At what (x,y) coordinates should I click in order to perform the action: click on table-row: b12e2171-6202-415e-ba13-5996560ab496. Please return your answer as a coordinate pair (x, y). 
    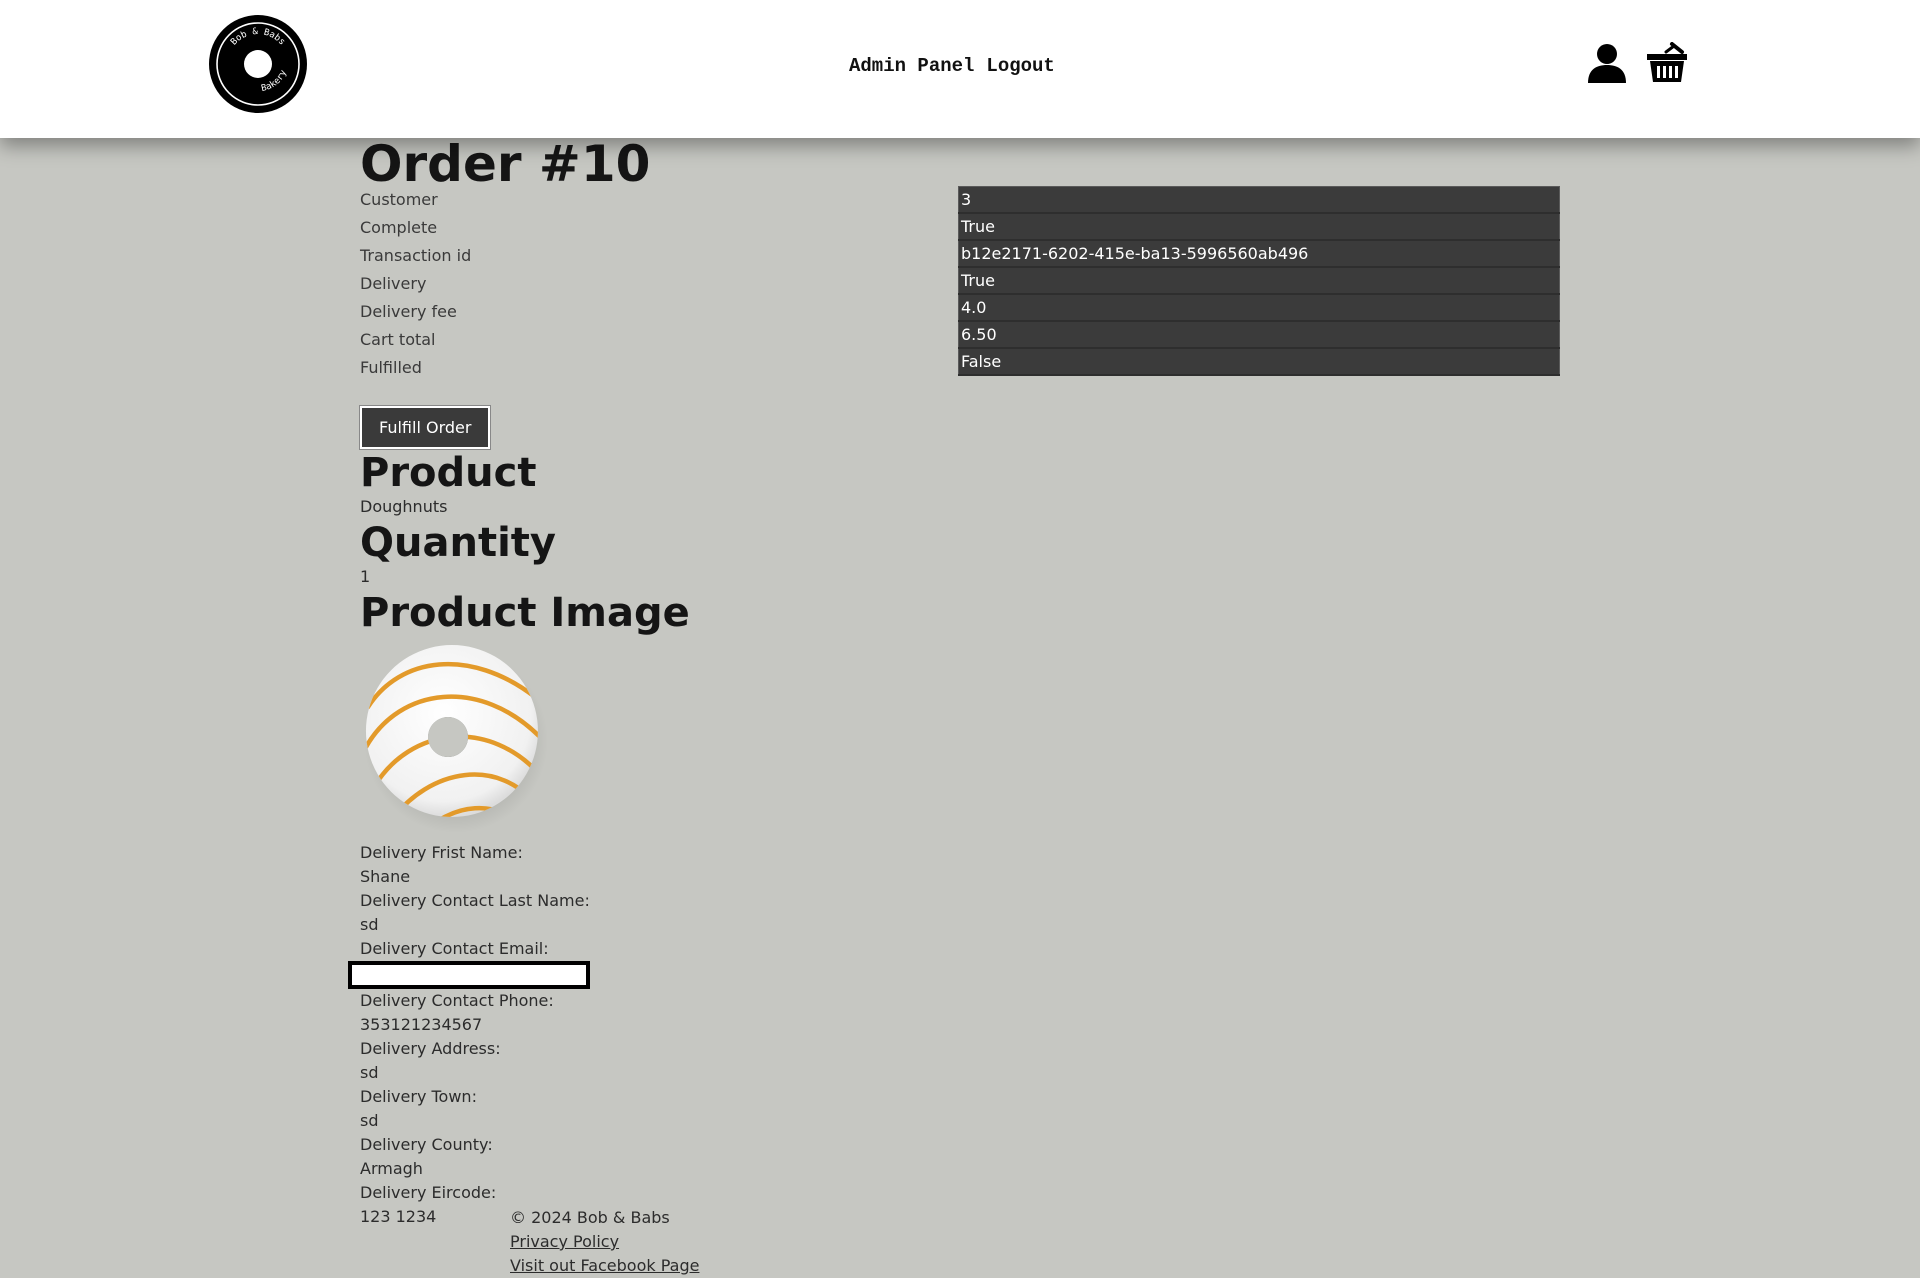
    Looking at the image, I should click on (1259, 253).